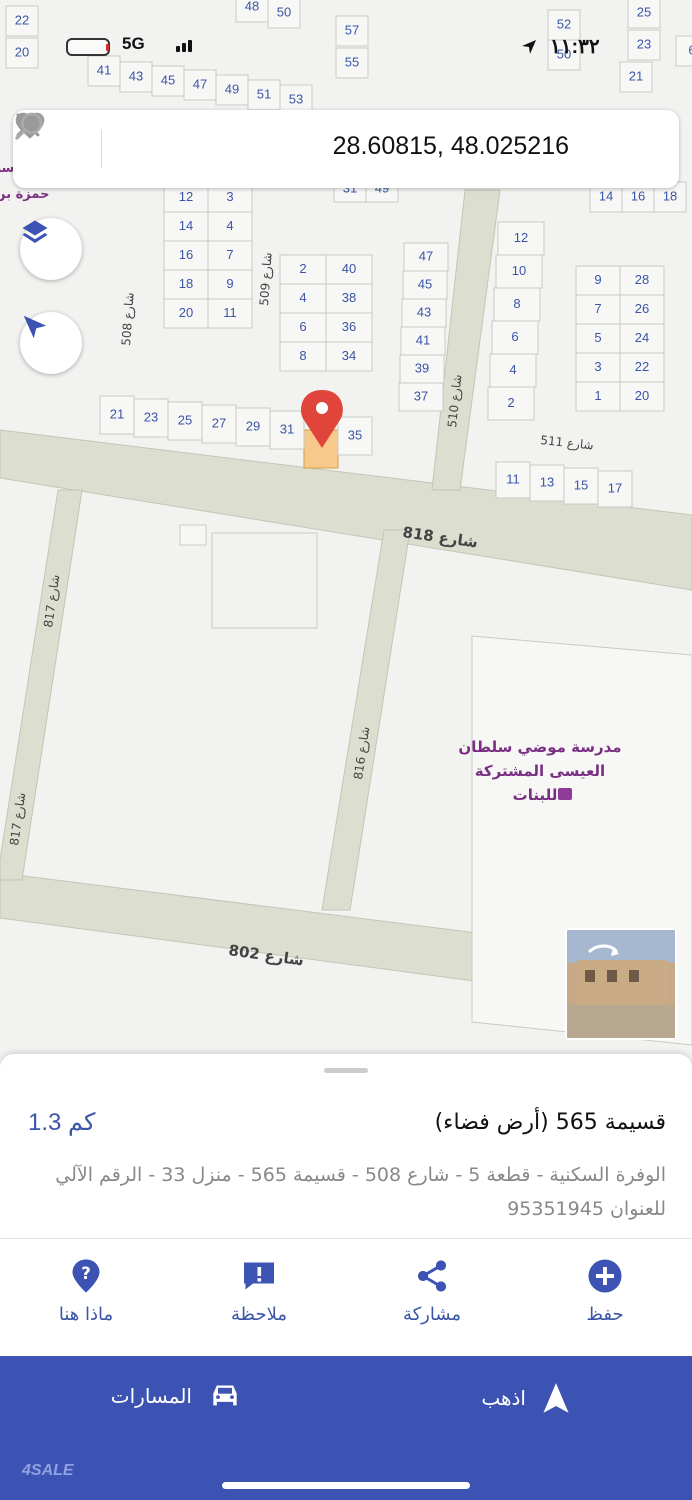 The width and height of the screenshot is (692, 1500). I want to click on whats-here-button: ? ماذا هنا, so click(86, 1291).